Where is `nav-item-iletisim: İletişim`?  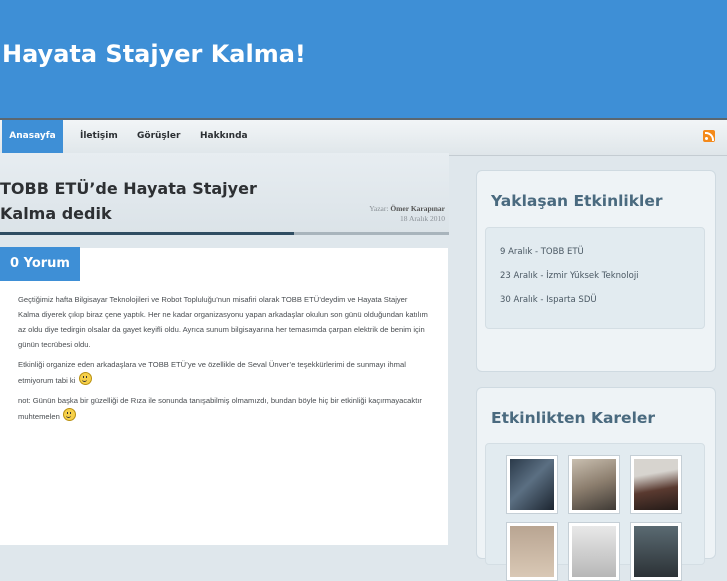
nav-item-iletisim: İletişim is located at coordinates (99, 137).